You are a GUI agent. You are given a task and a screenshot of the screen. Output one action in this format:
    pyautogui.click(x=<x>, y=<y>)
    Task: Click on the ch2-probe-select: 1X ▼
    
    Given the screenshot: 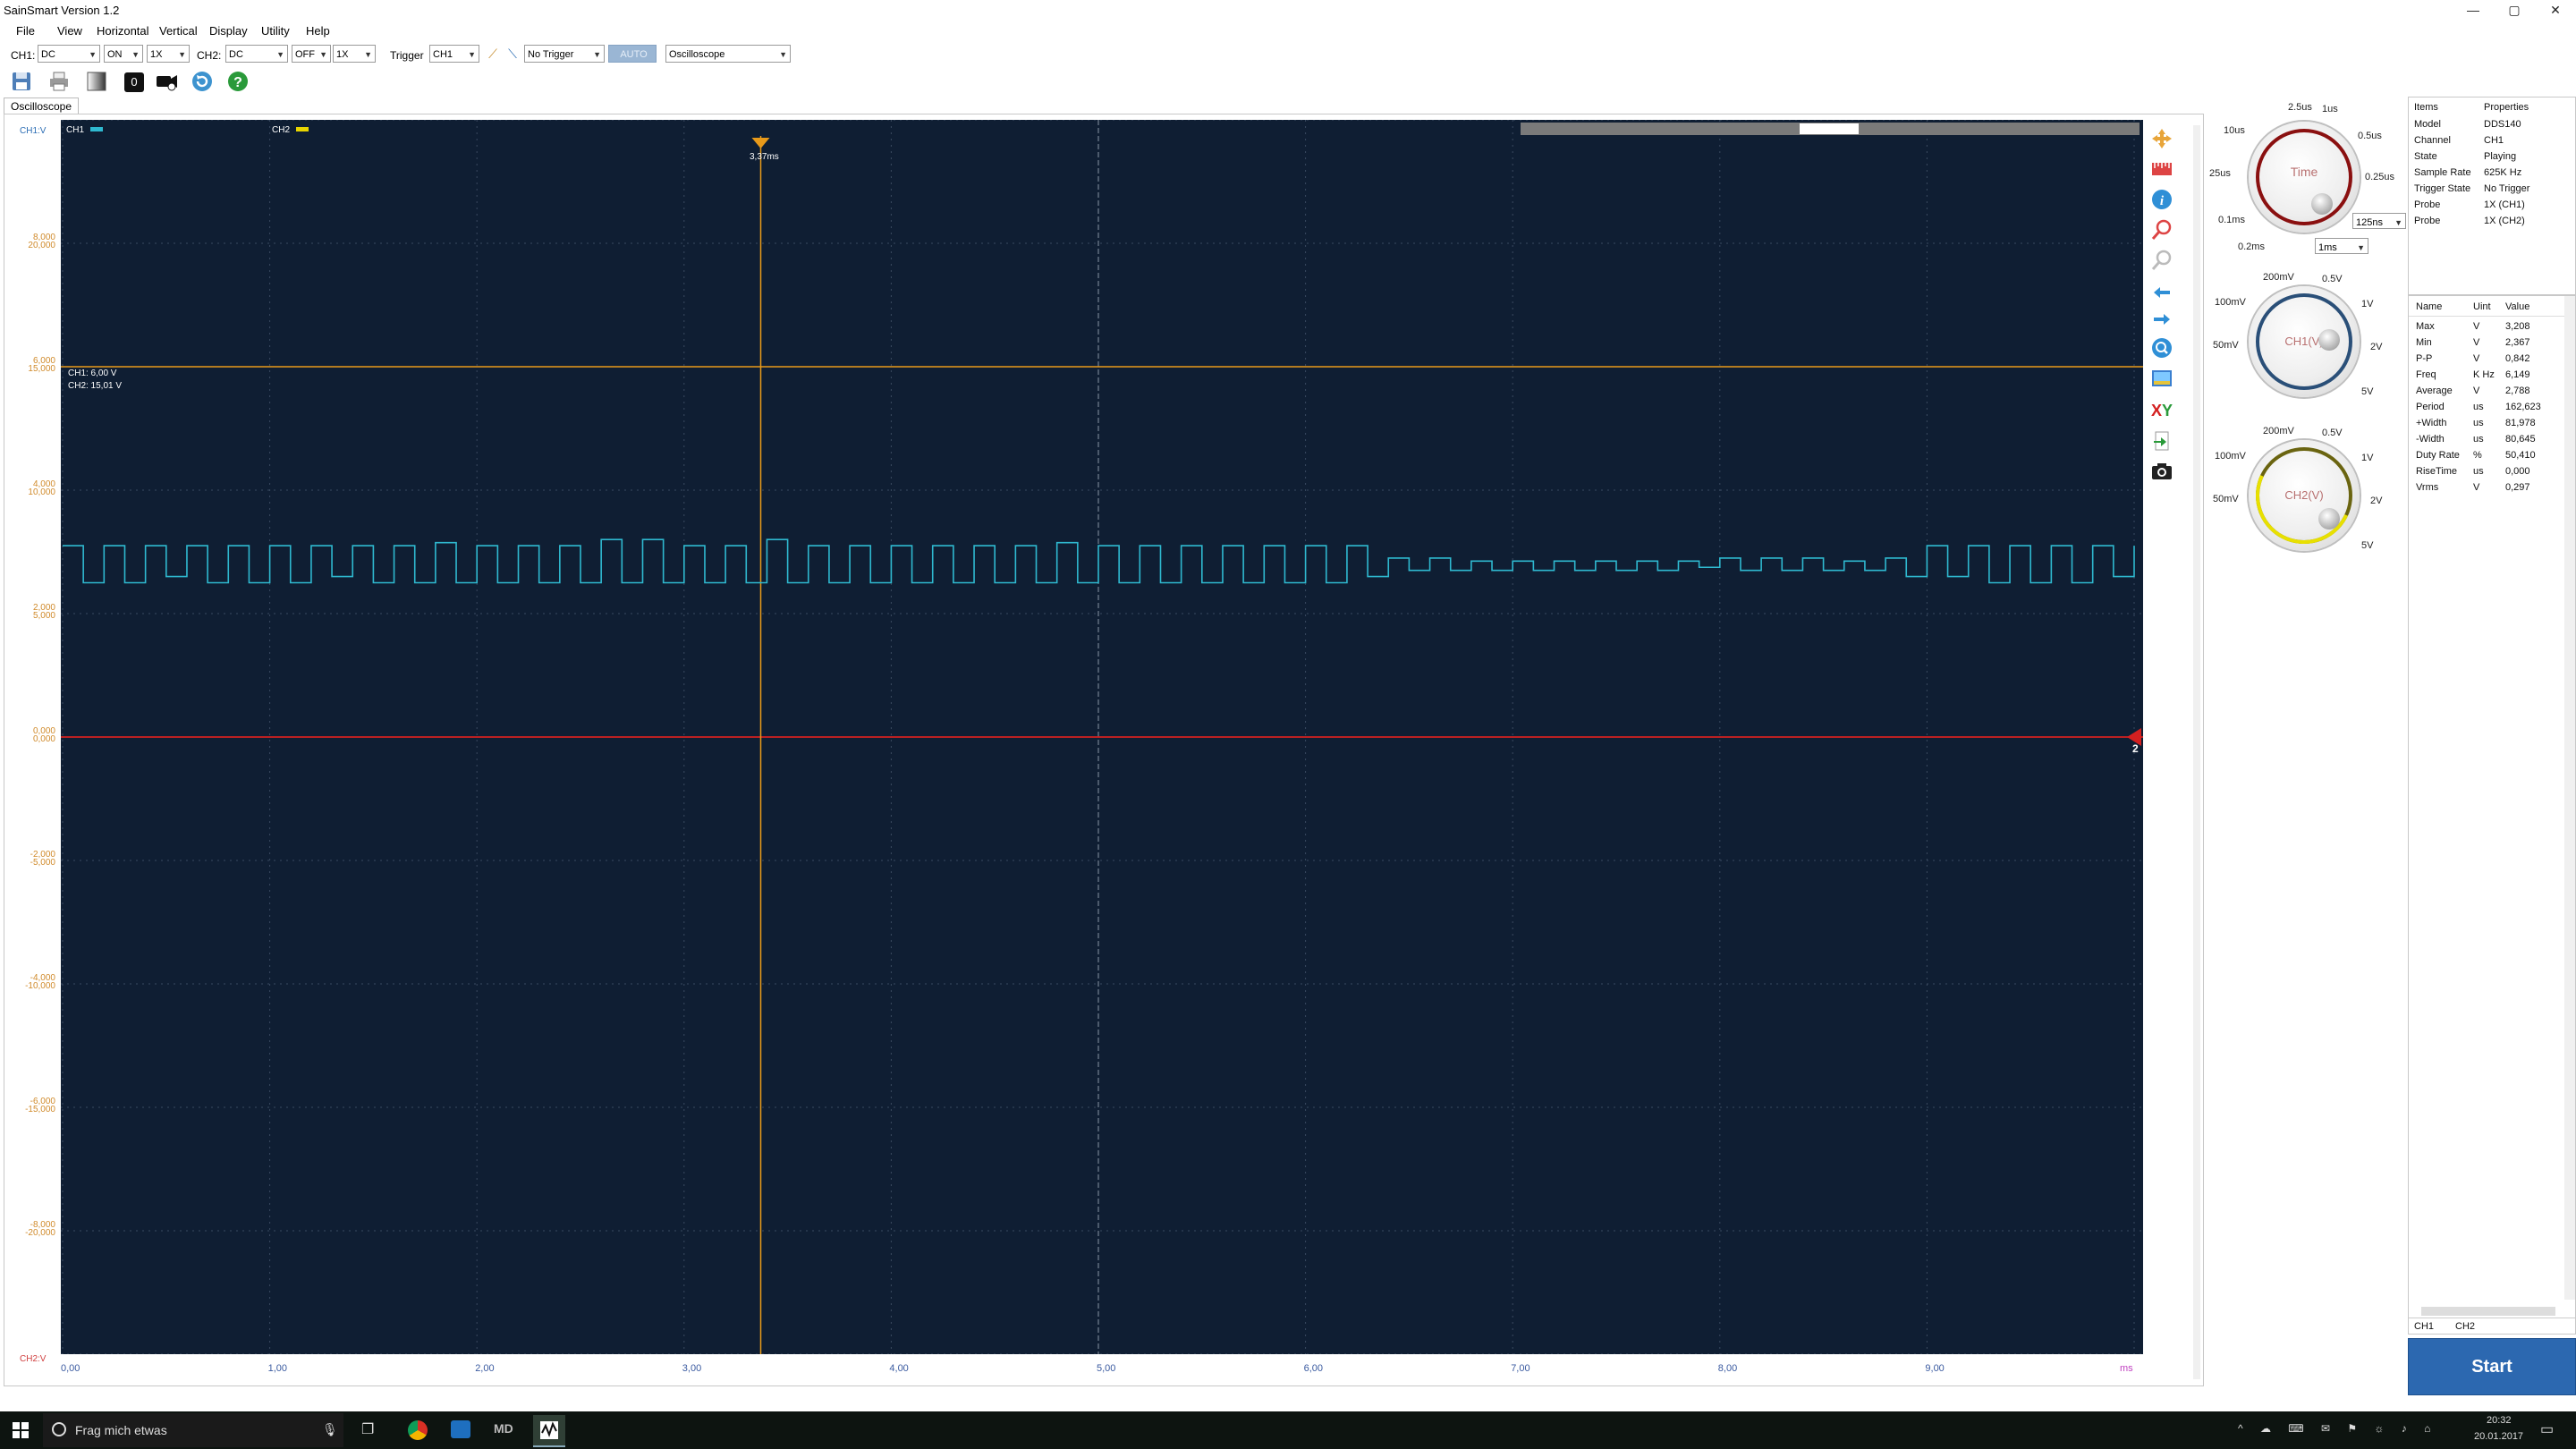 What is the action you would take?
    pyautogui.click(x=354, y=54)
    